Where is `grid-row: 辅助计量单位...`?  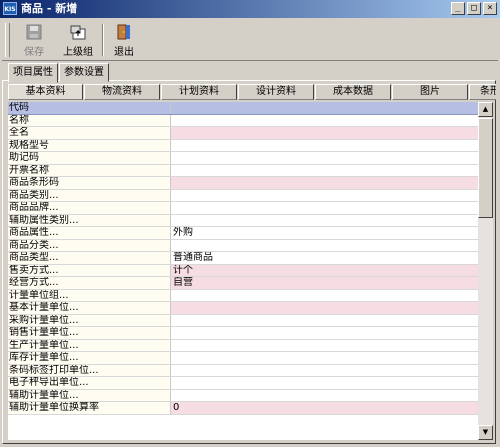 grid-row: 辅助计量单位... is located at coordinates (243, 395).